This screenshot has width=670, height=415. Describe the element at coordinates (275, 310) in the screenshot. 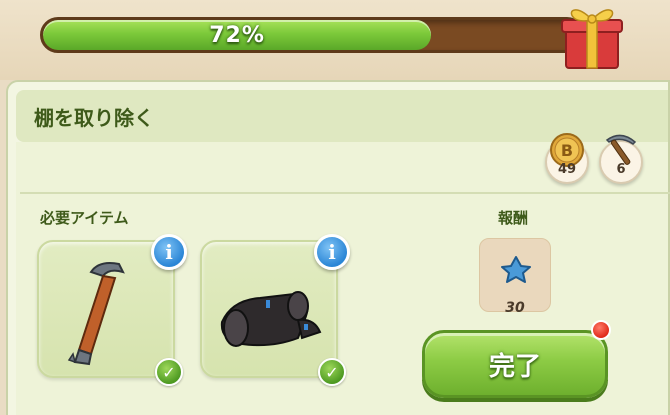

I see `item-card-leather: i ✓` at that location.